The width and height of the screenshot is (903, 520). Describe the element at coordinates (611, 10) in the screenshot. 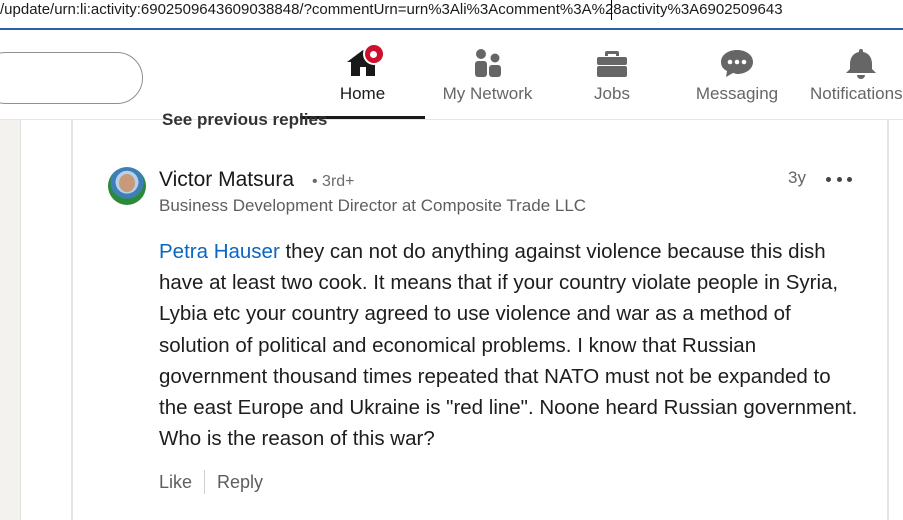

I see `text-caret` at that location.